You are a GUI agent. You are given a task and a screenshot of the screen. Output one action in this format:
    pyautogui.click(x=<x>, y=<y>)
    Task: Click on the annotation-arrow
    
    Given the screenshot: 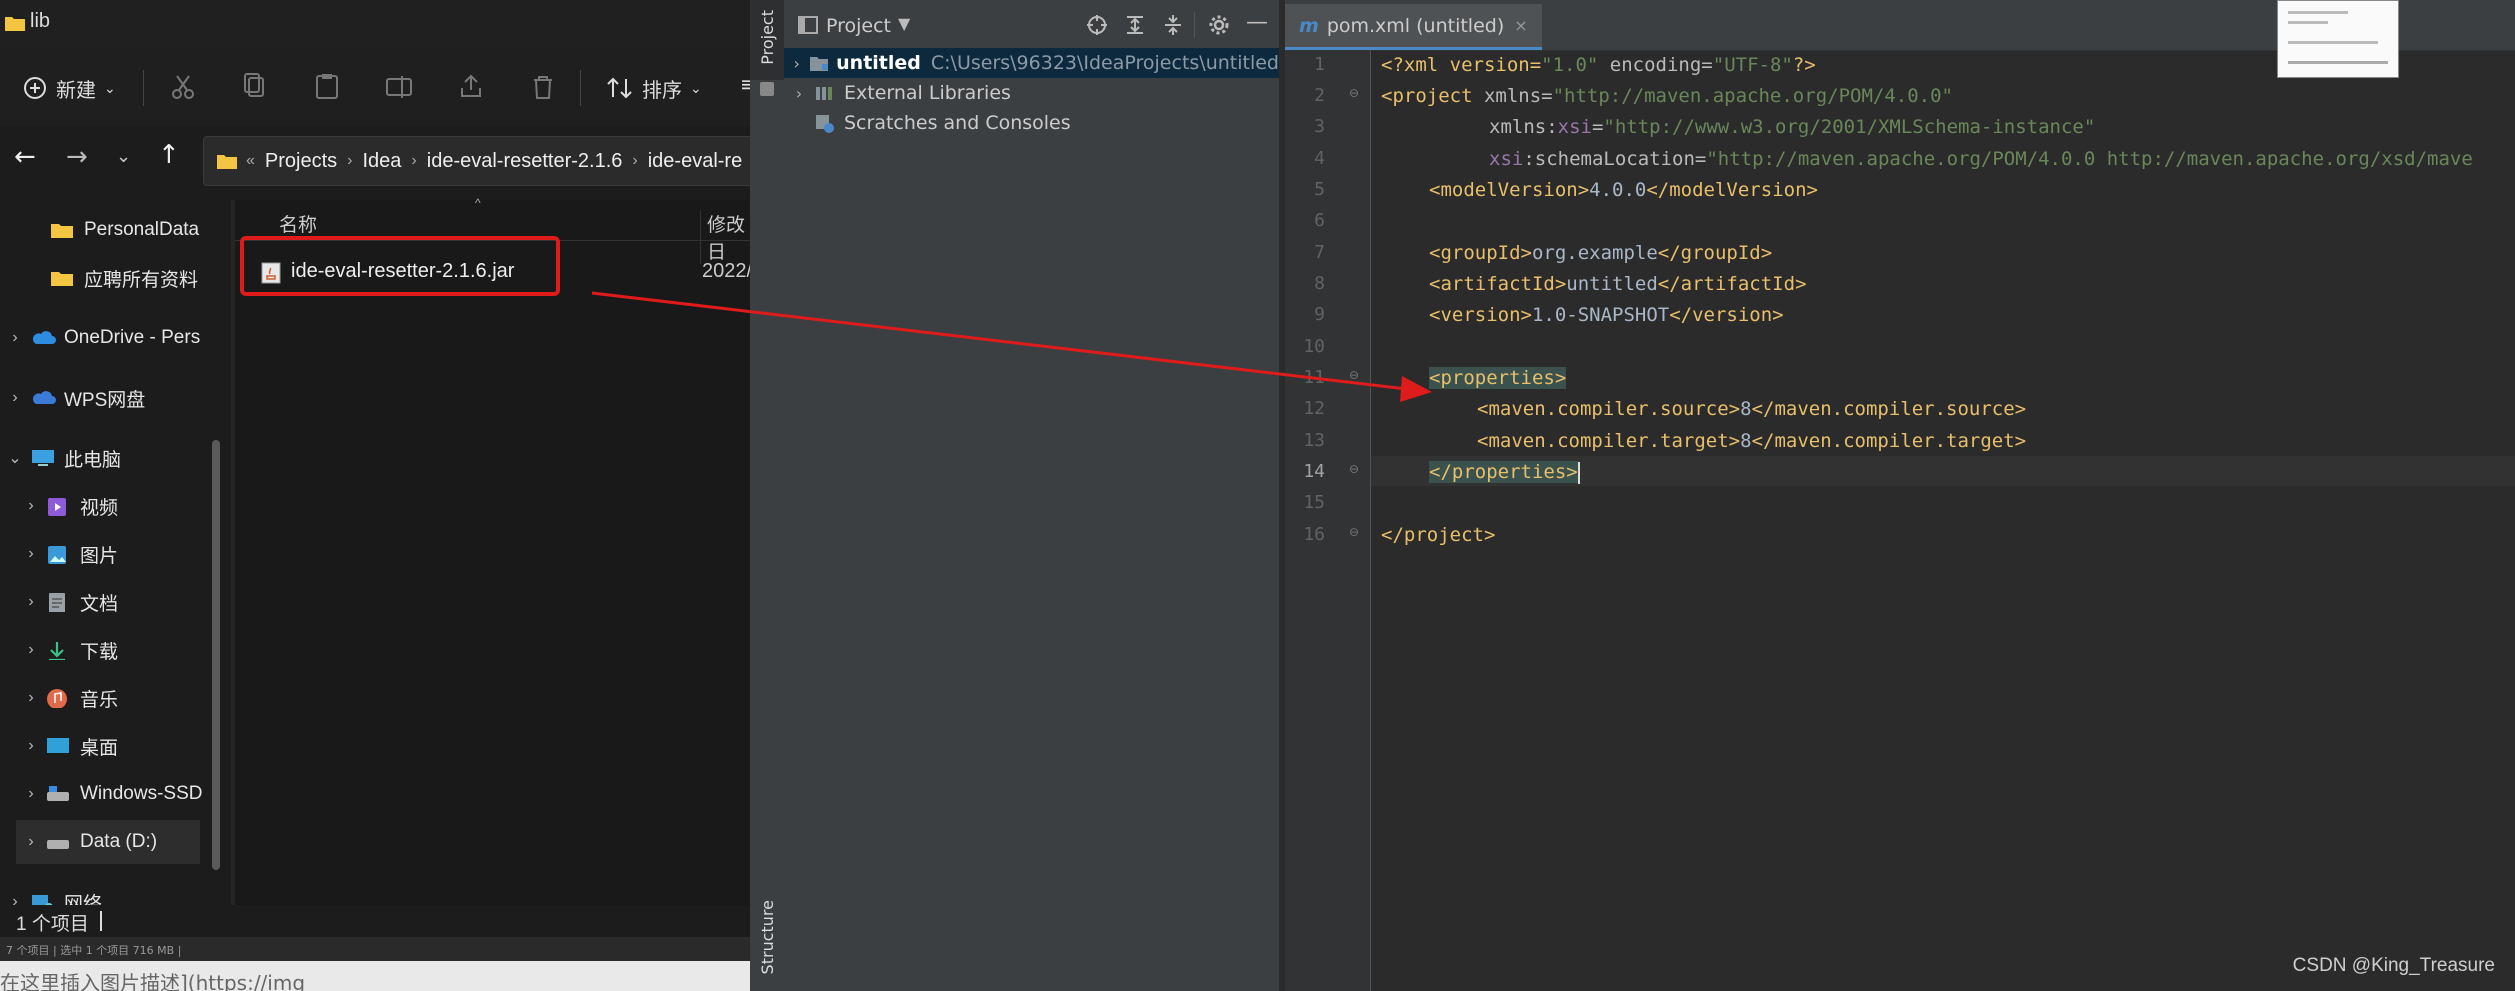 What is the action you would take?
    pyautogui.click(x=1011, y=346)
    